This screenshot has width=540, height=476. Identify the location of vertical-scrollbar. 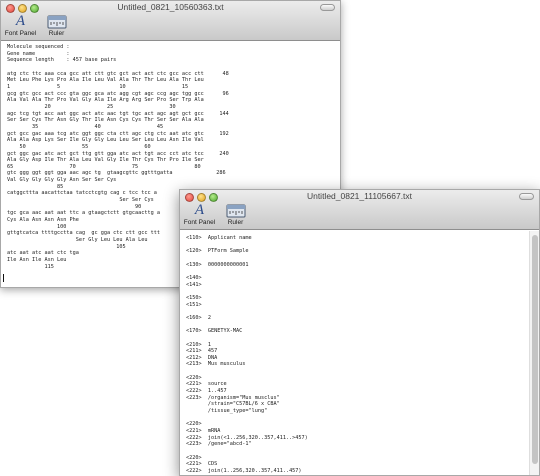
(534, 353).